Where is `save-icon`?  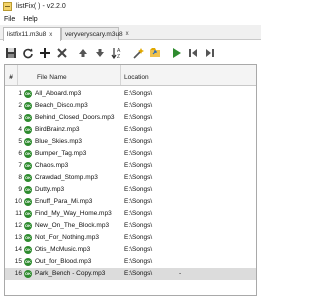
save-icon is located at coordinates (11, 53).